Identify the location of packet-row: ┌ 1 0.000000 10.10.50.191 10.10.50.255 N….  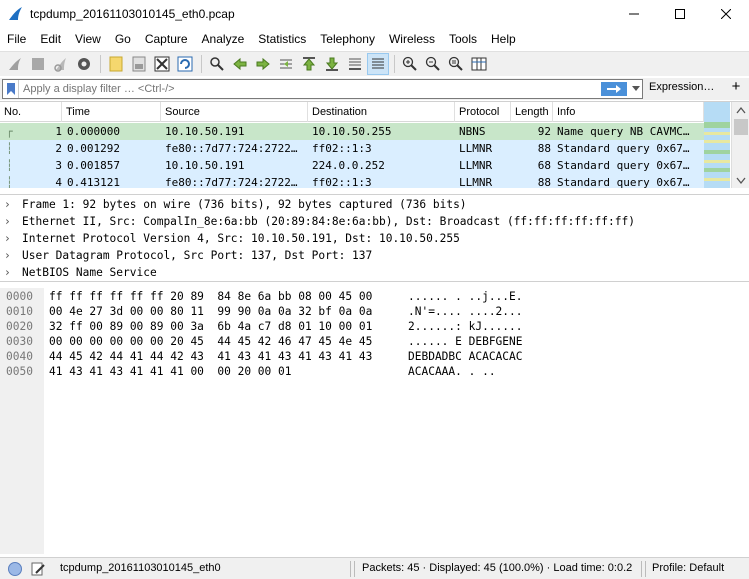
(352, 131).